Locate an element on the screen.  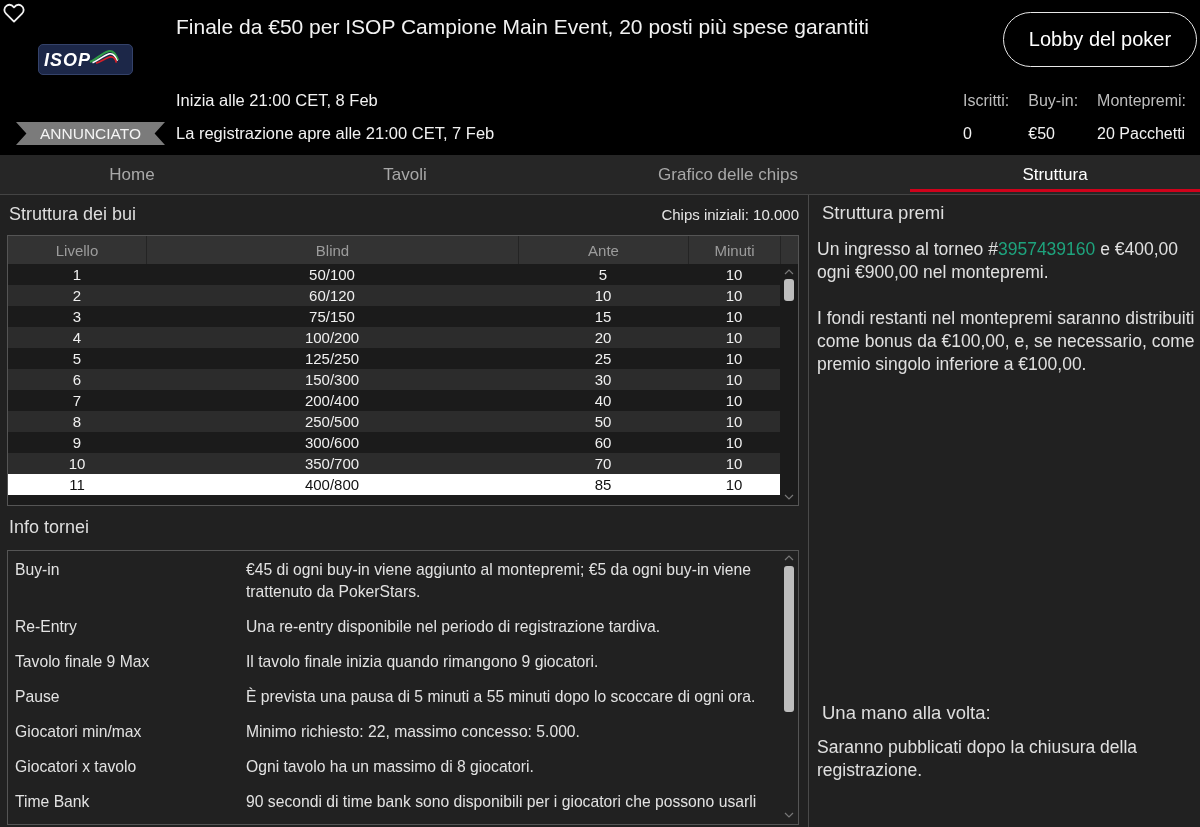
registration-time: La registrazione apre alle 21:00 CET, 7 Feb is located at coordinates (336, 133).